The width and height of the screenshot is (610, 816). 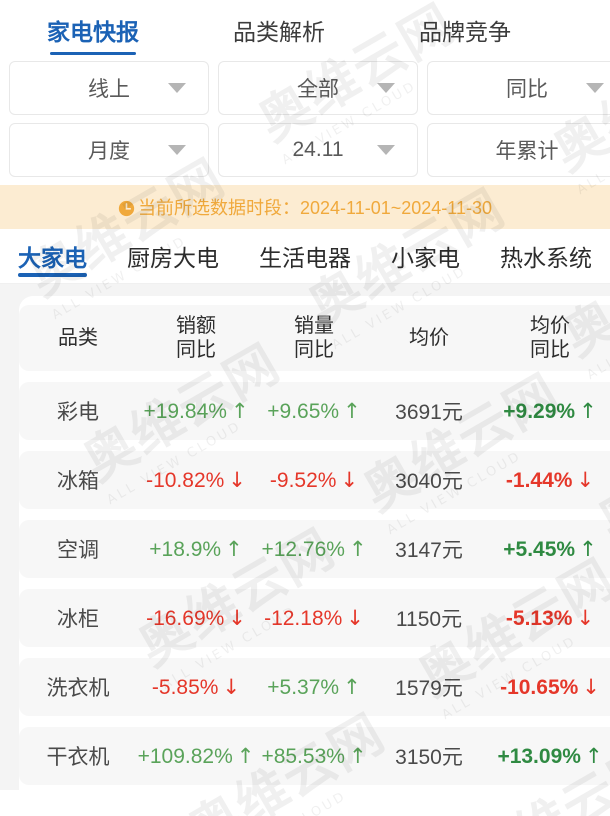 I want to click on metric-value-wrap: +9.29% ↑, so click(x=549, y=411).